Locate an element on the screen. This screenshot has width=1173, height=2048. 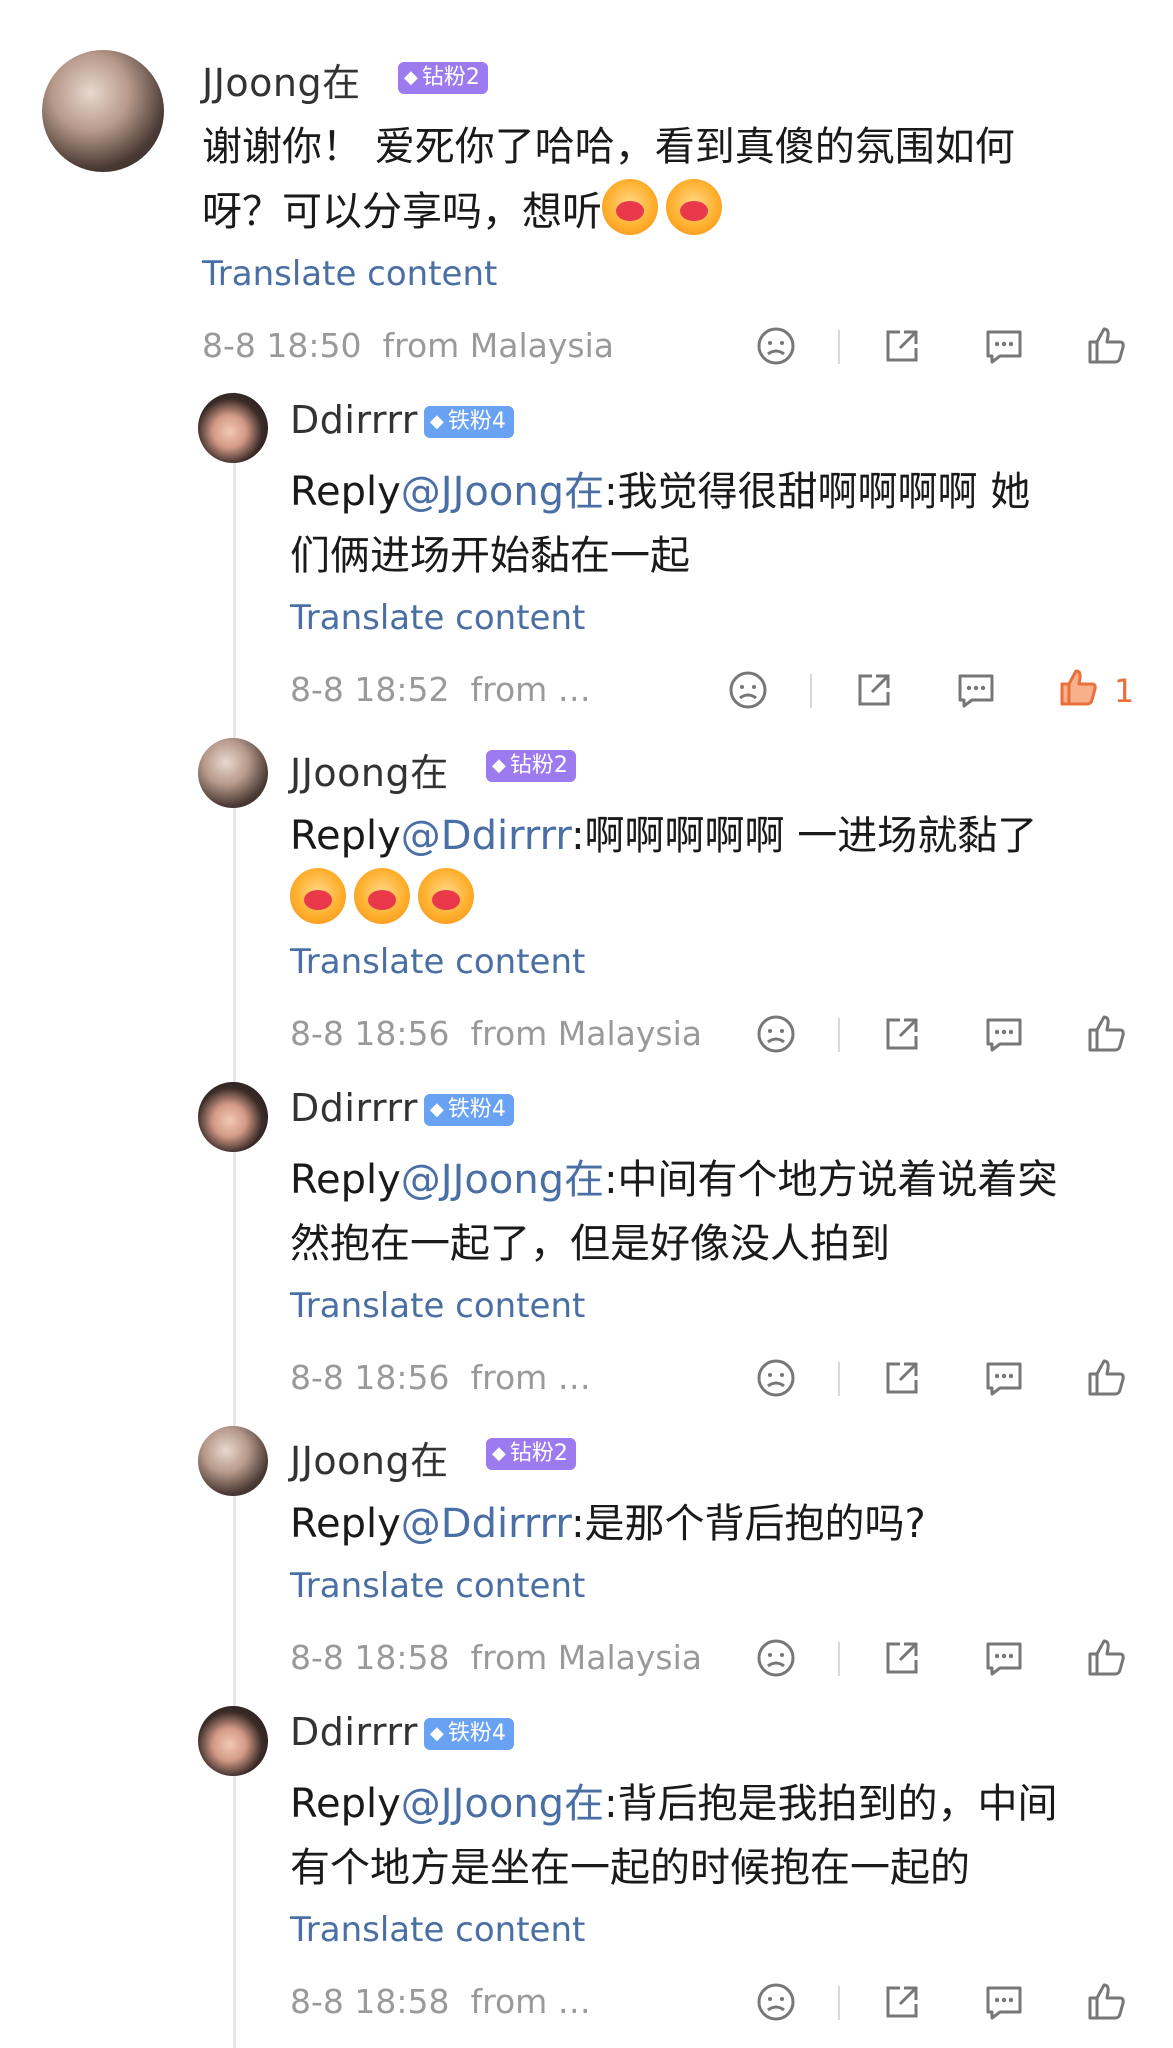
comment-meta: 8-8 18:58 from Malaysia is located at coordinates (496, 1657).